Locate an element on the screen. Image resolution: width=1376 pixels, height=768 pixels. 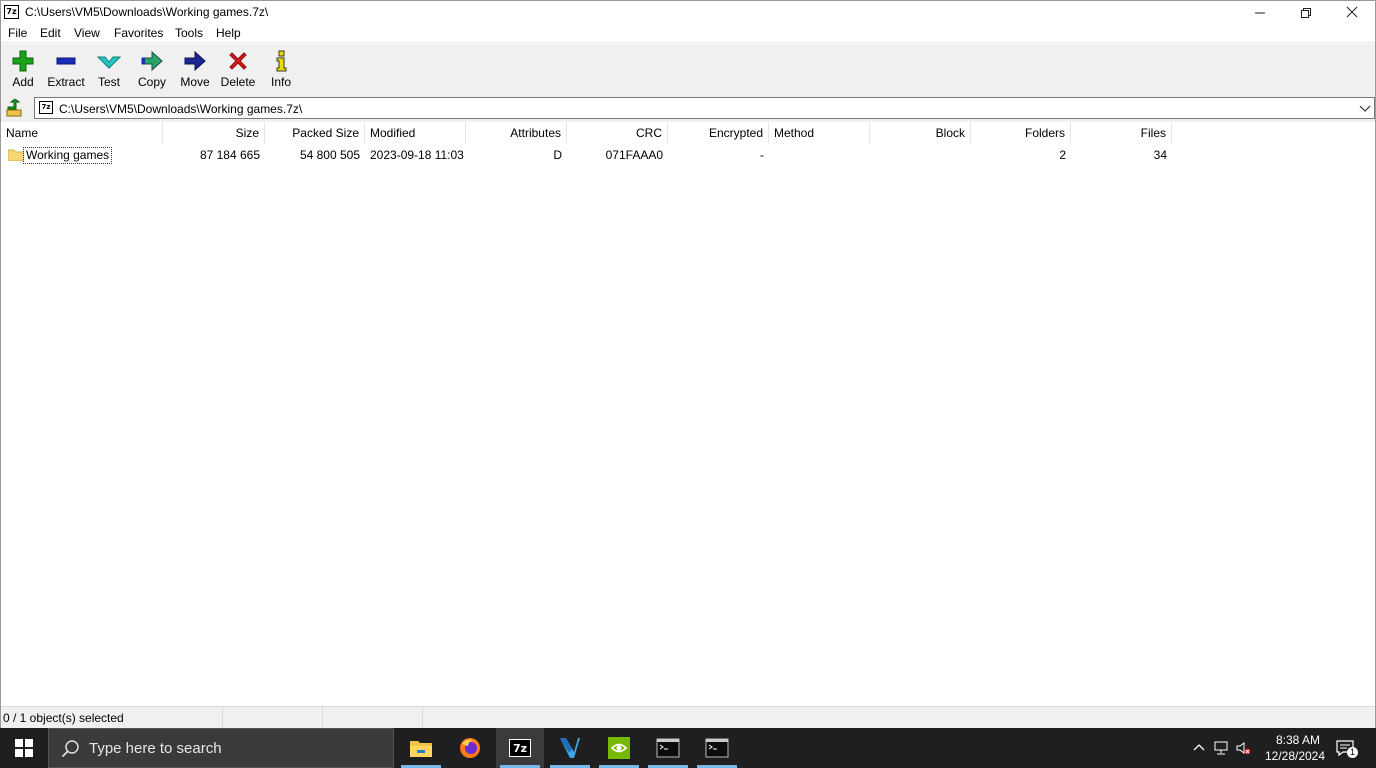
restore-icon is located at coordinates (1306, 12).